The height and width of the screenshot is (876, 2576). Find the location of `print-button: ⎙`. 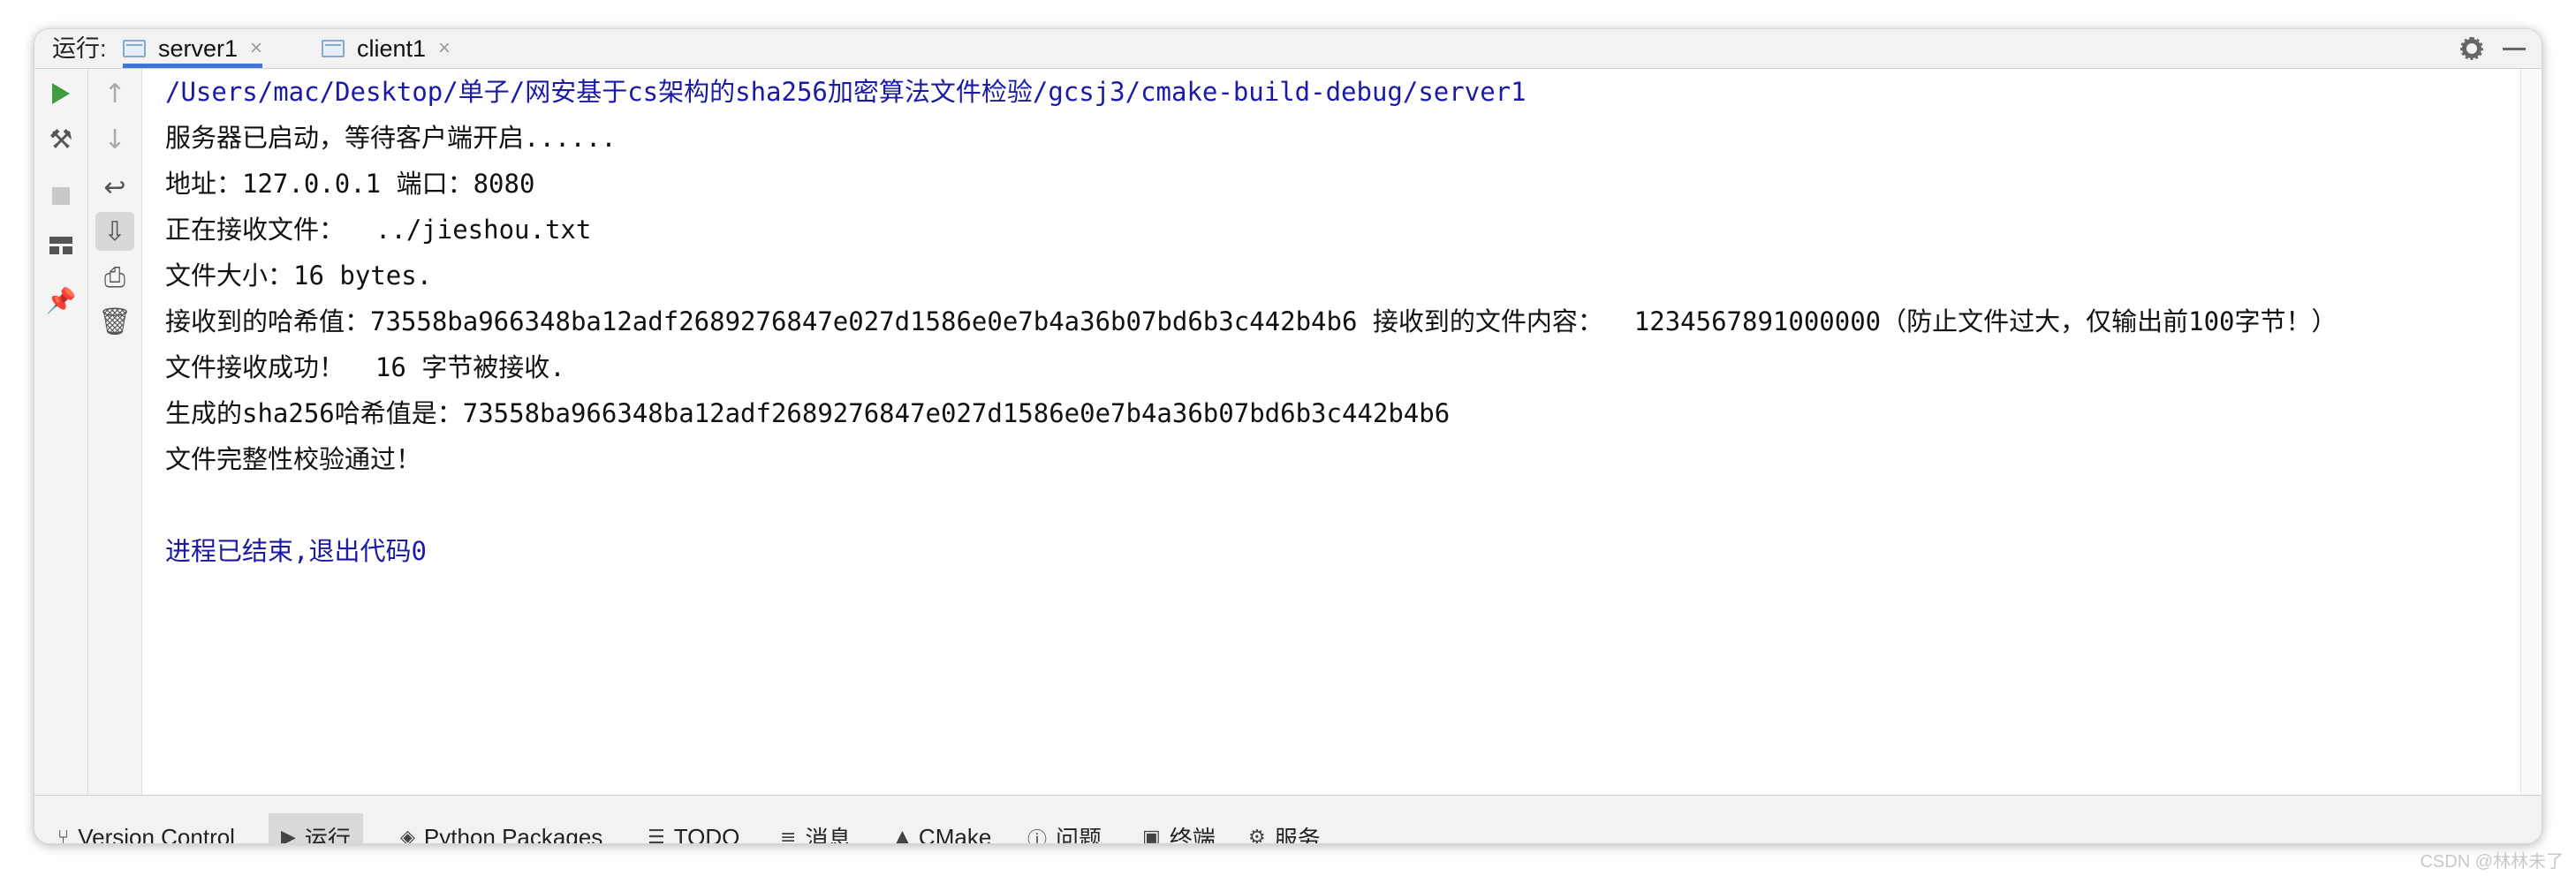

print-button: ⎙ is located at coordinates (115, 277).